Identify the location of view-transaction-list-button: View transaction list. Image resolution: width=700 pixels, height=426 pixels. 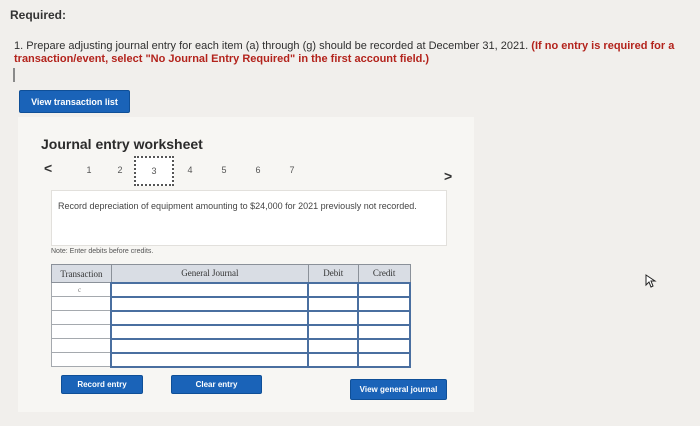
(74, 101).